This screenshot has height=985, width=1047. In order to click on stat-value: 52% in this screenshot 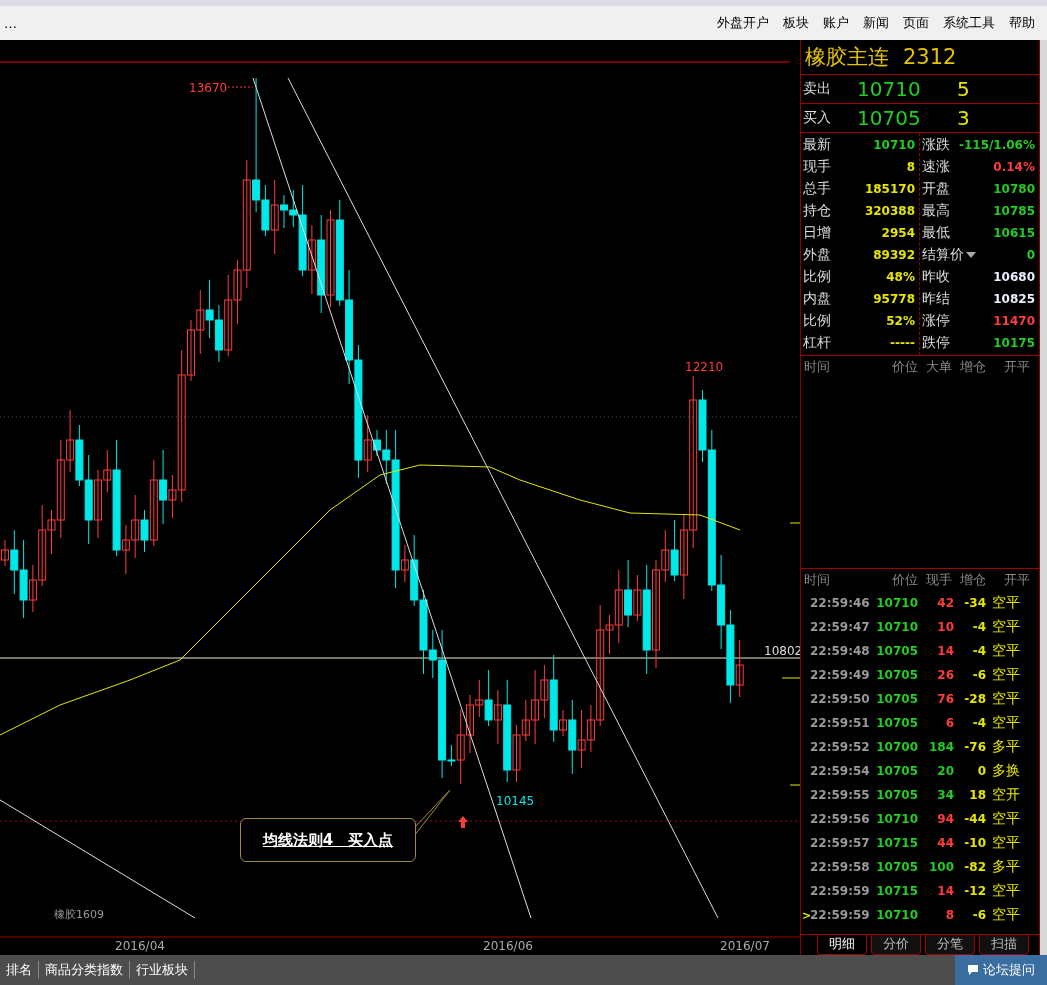, I will do `click(900, 321)`.